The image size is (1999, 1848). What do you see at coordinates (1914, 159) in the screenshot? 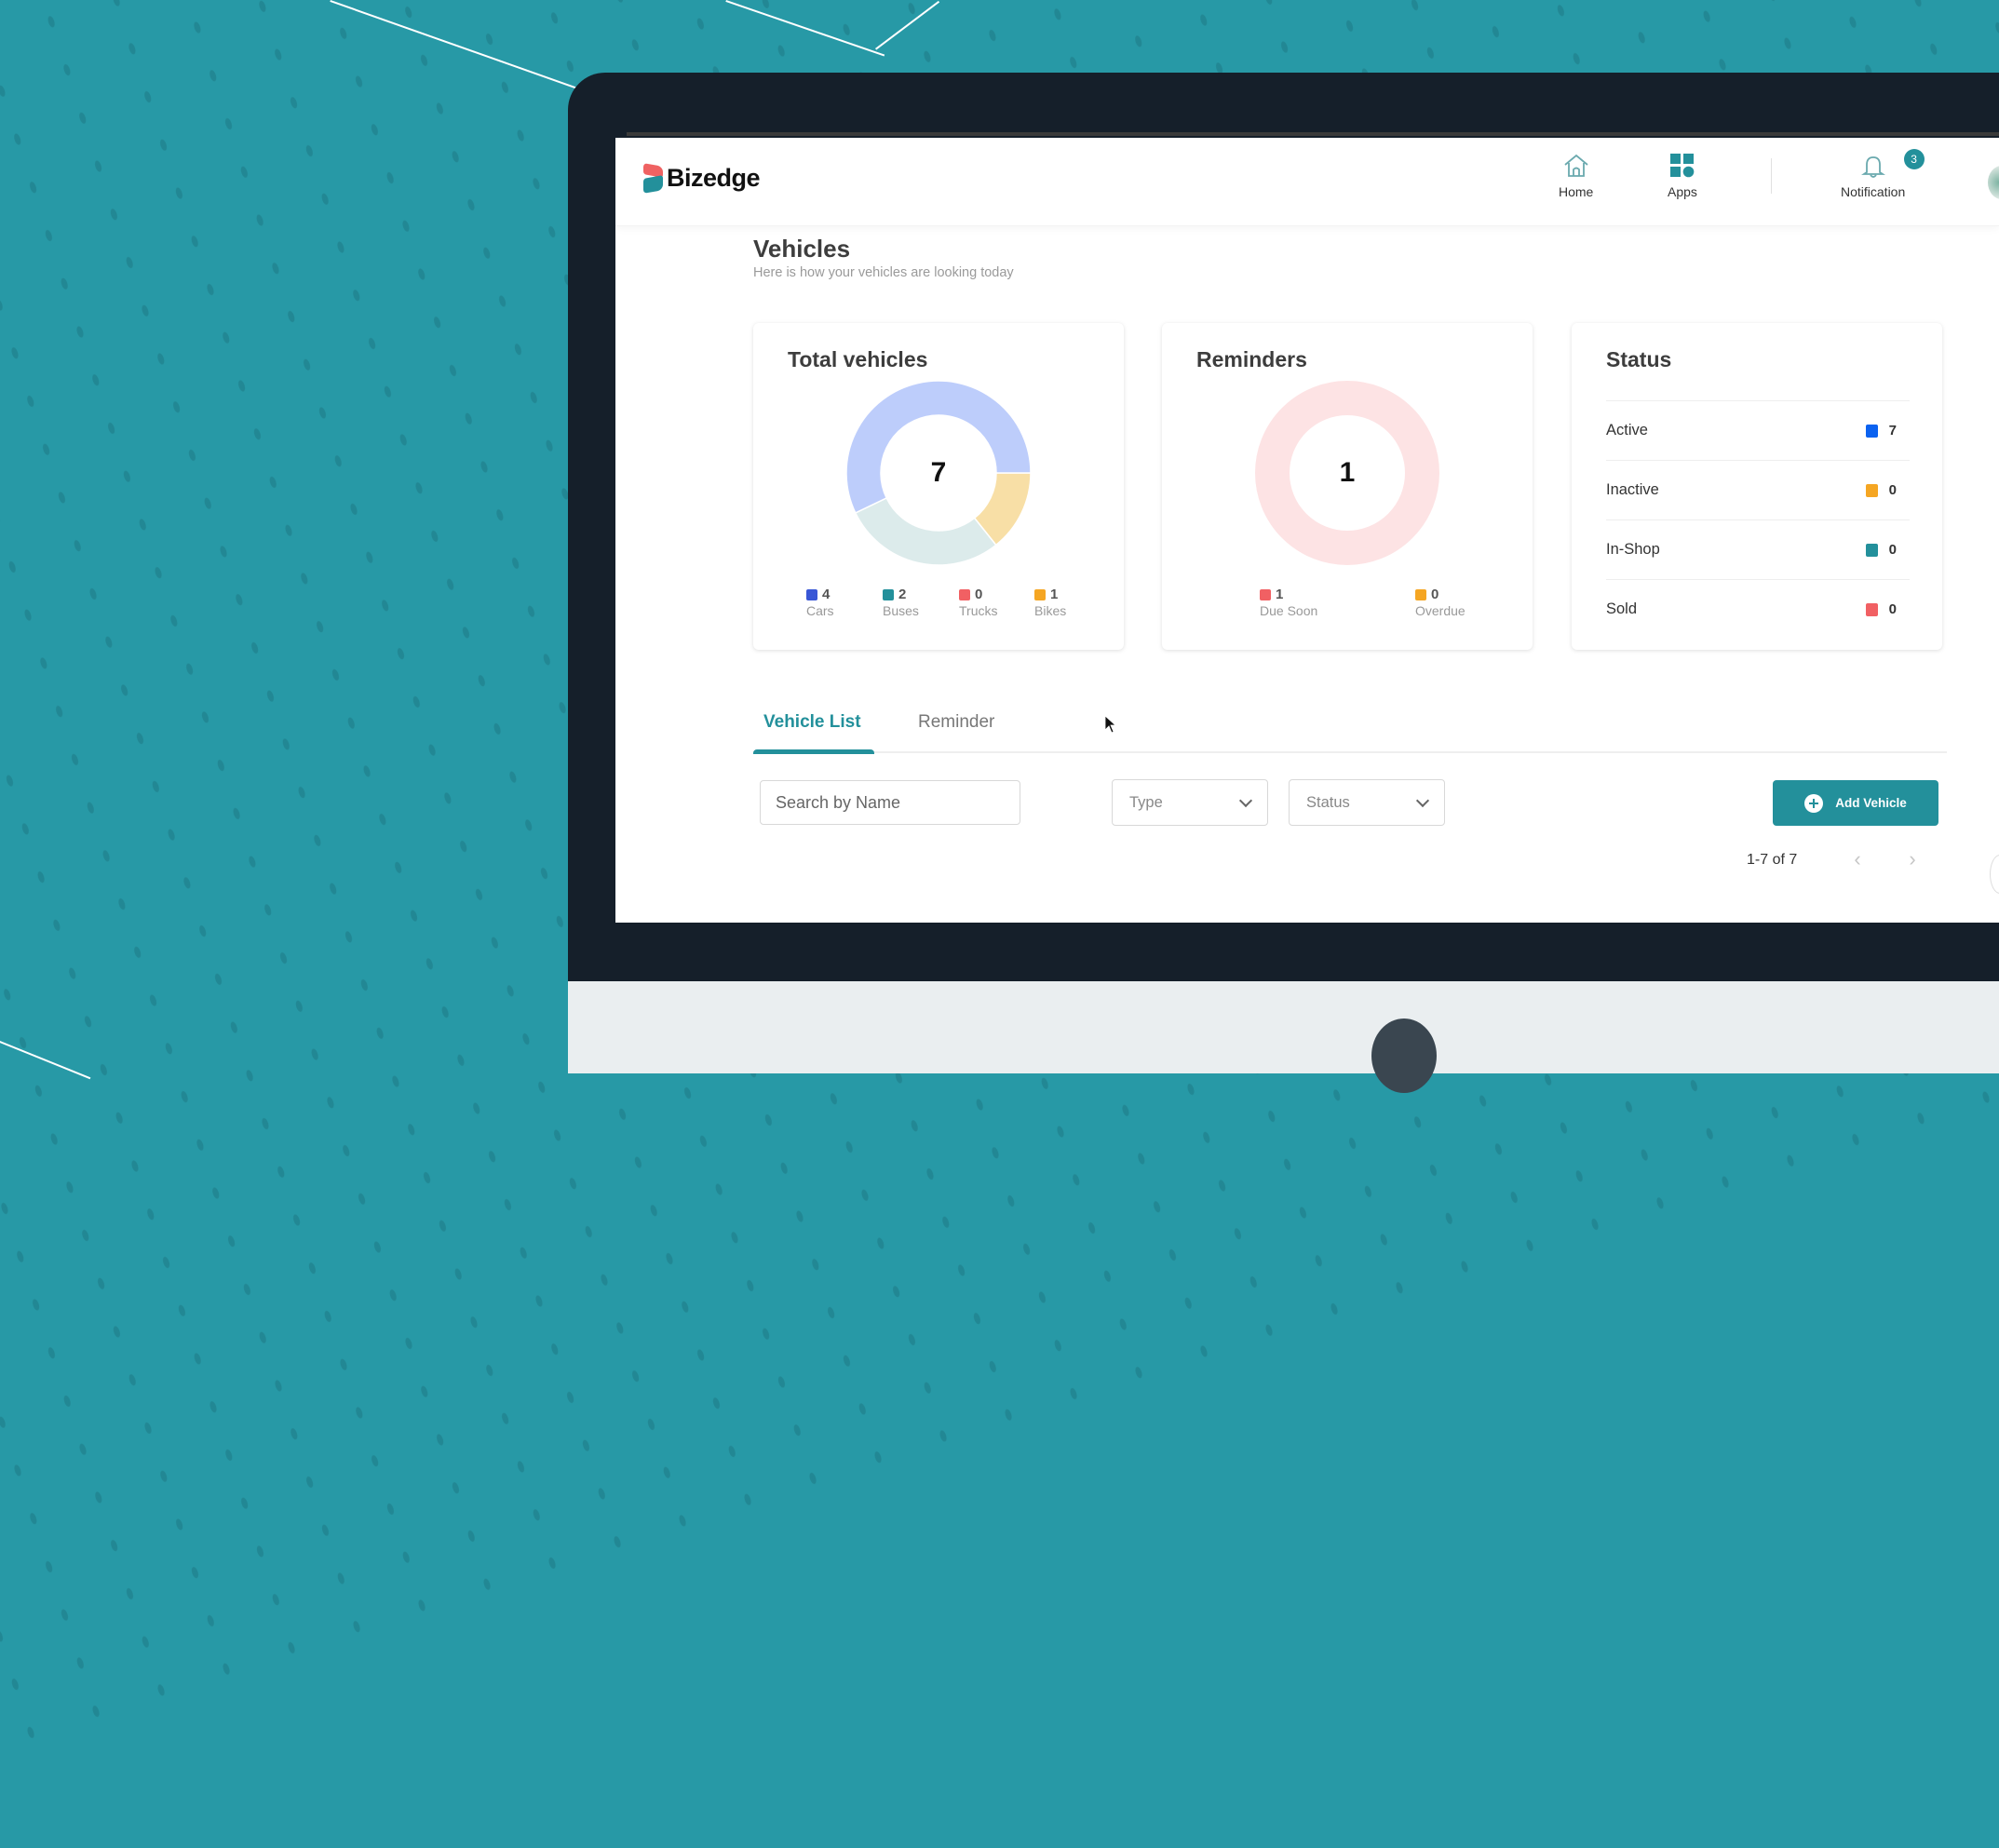
I see `notification-badge: 3` at bounding box center [1914, 159].